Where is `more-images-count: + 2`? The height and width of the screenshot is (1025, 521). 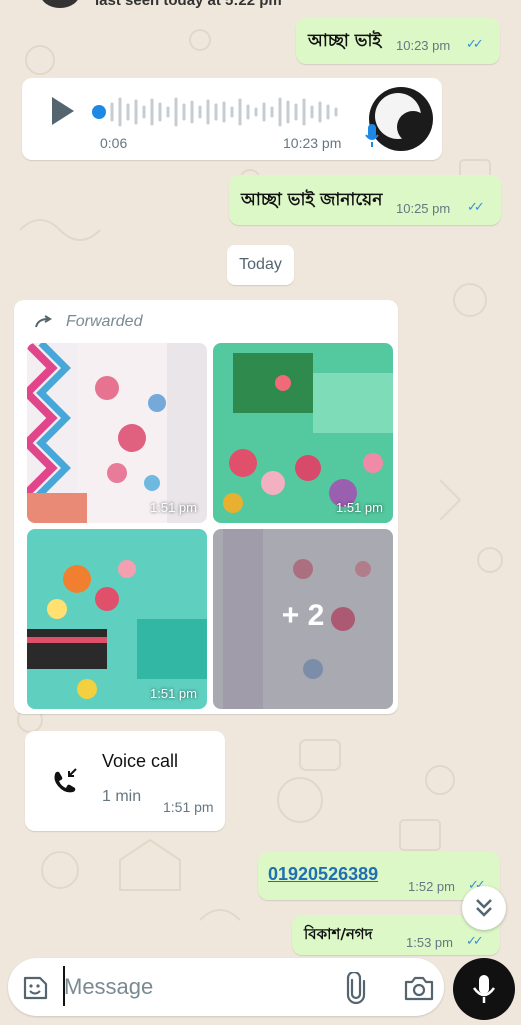 more-images-count: + 2 is located at coordinates (303, 615).